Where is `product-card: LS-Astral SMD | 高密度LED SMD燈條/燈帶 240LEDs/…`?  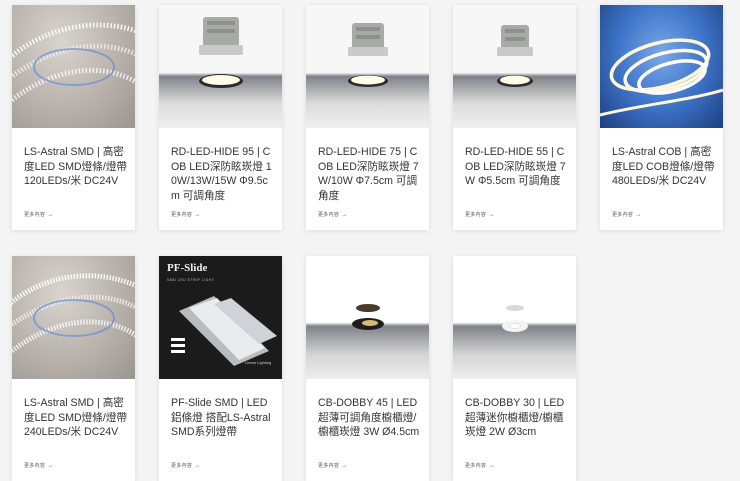 product-card: LS-Astral SMD | 高密度LED SMD燈條/燈帶 240LEDs/… is located at coordinates (73, 368).